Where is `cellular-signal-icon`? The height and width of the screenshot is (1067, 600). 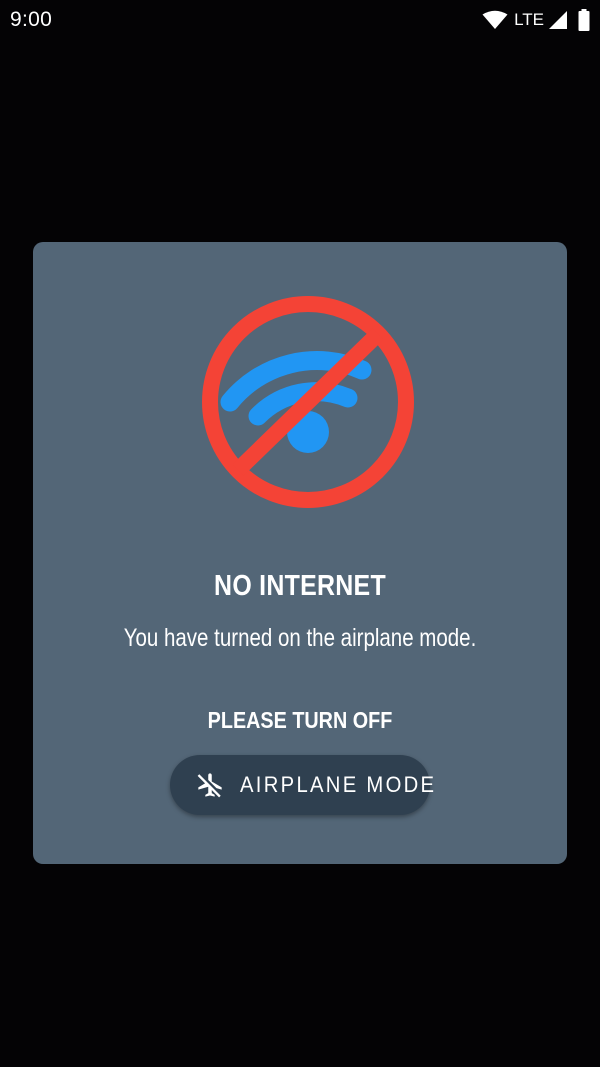 cellular-signal-icon is located at coordinates (558, 20).